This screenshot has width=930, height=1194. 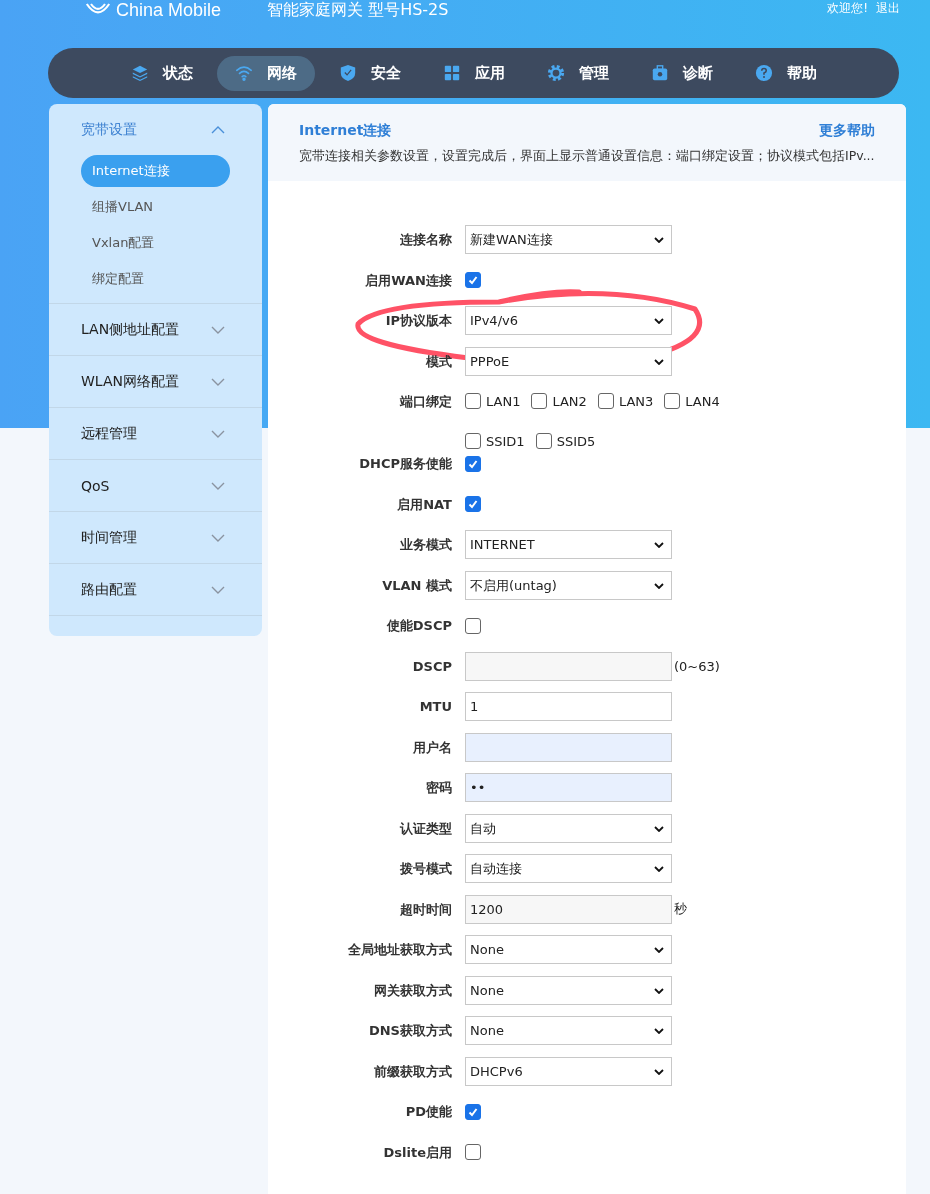 I want to click on field-label: DHCP服务使能, so click(x=405, y=464).